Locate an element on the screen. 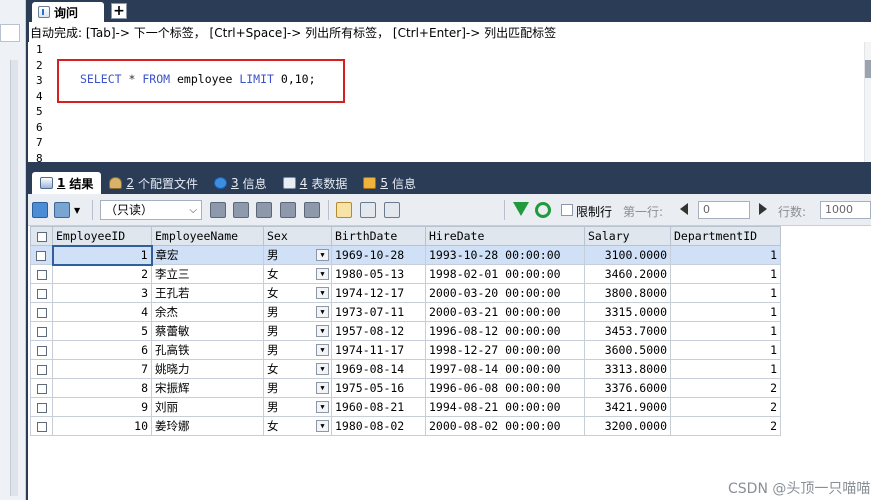  select-all-header is located at coordinates (41, 236).